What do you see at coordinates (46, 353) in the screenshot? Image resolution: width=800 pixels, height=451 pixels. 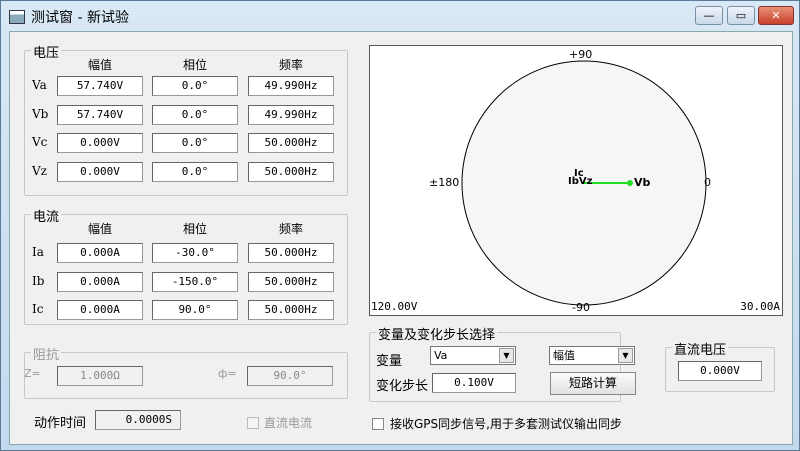 I see `impedance-group-title: 阻抗` at bounding box center [46, 353].